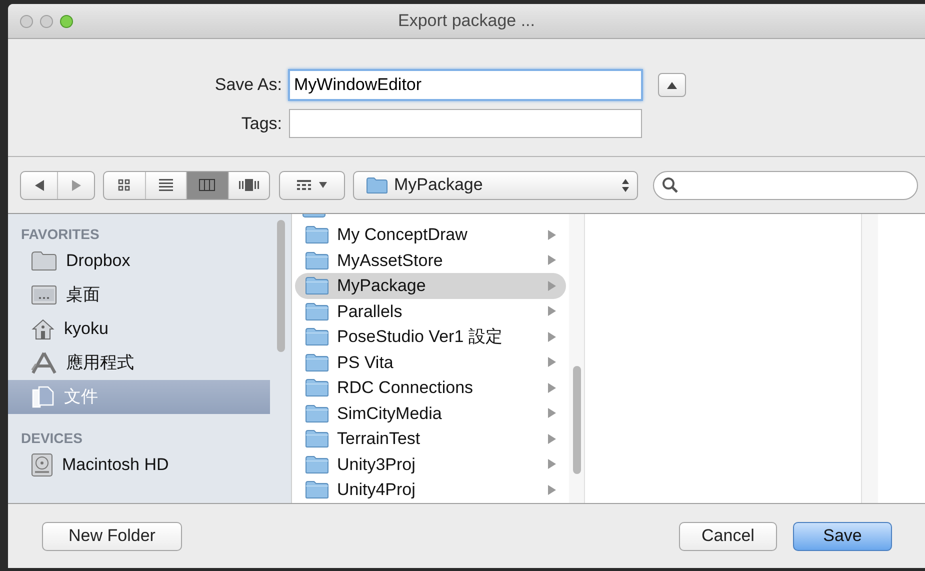 This screenshot has width=925, height=571. Describe the element at coordinates (261, 123) in the screenshot. I see `tags-label: Tags:` at that location.